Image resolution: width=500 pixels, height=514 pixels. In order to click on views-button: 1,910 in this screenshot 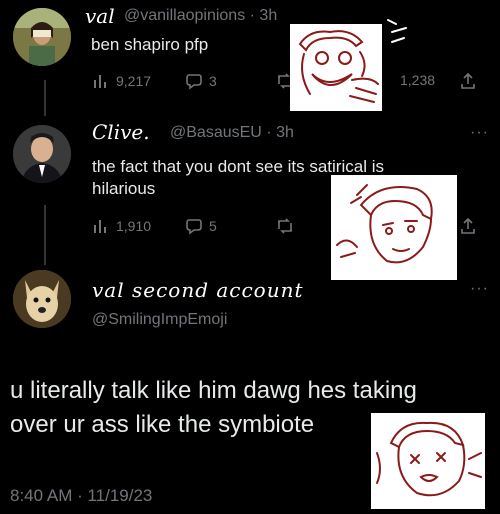, I will do `click(121, 226)`.